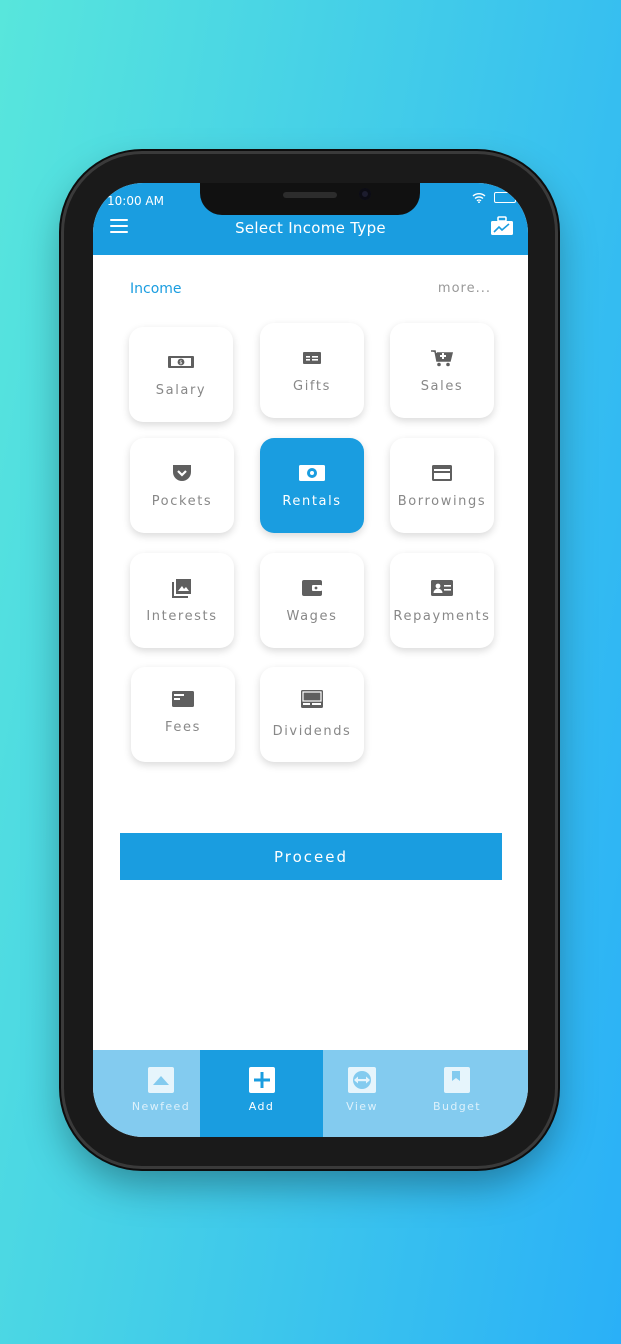 The width and height of the screenshot is (621, 1344). I want to click on tile-label: Sales, so click(442, 386).